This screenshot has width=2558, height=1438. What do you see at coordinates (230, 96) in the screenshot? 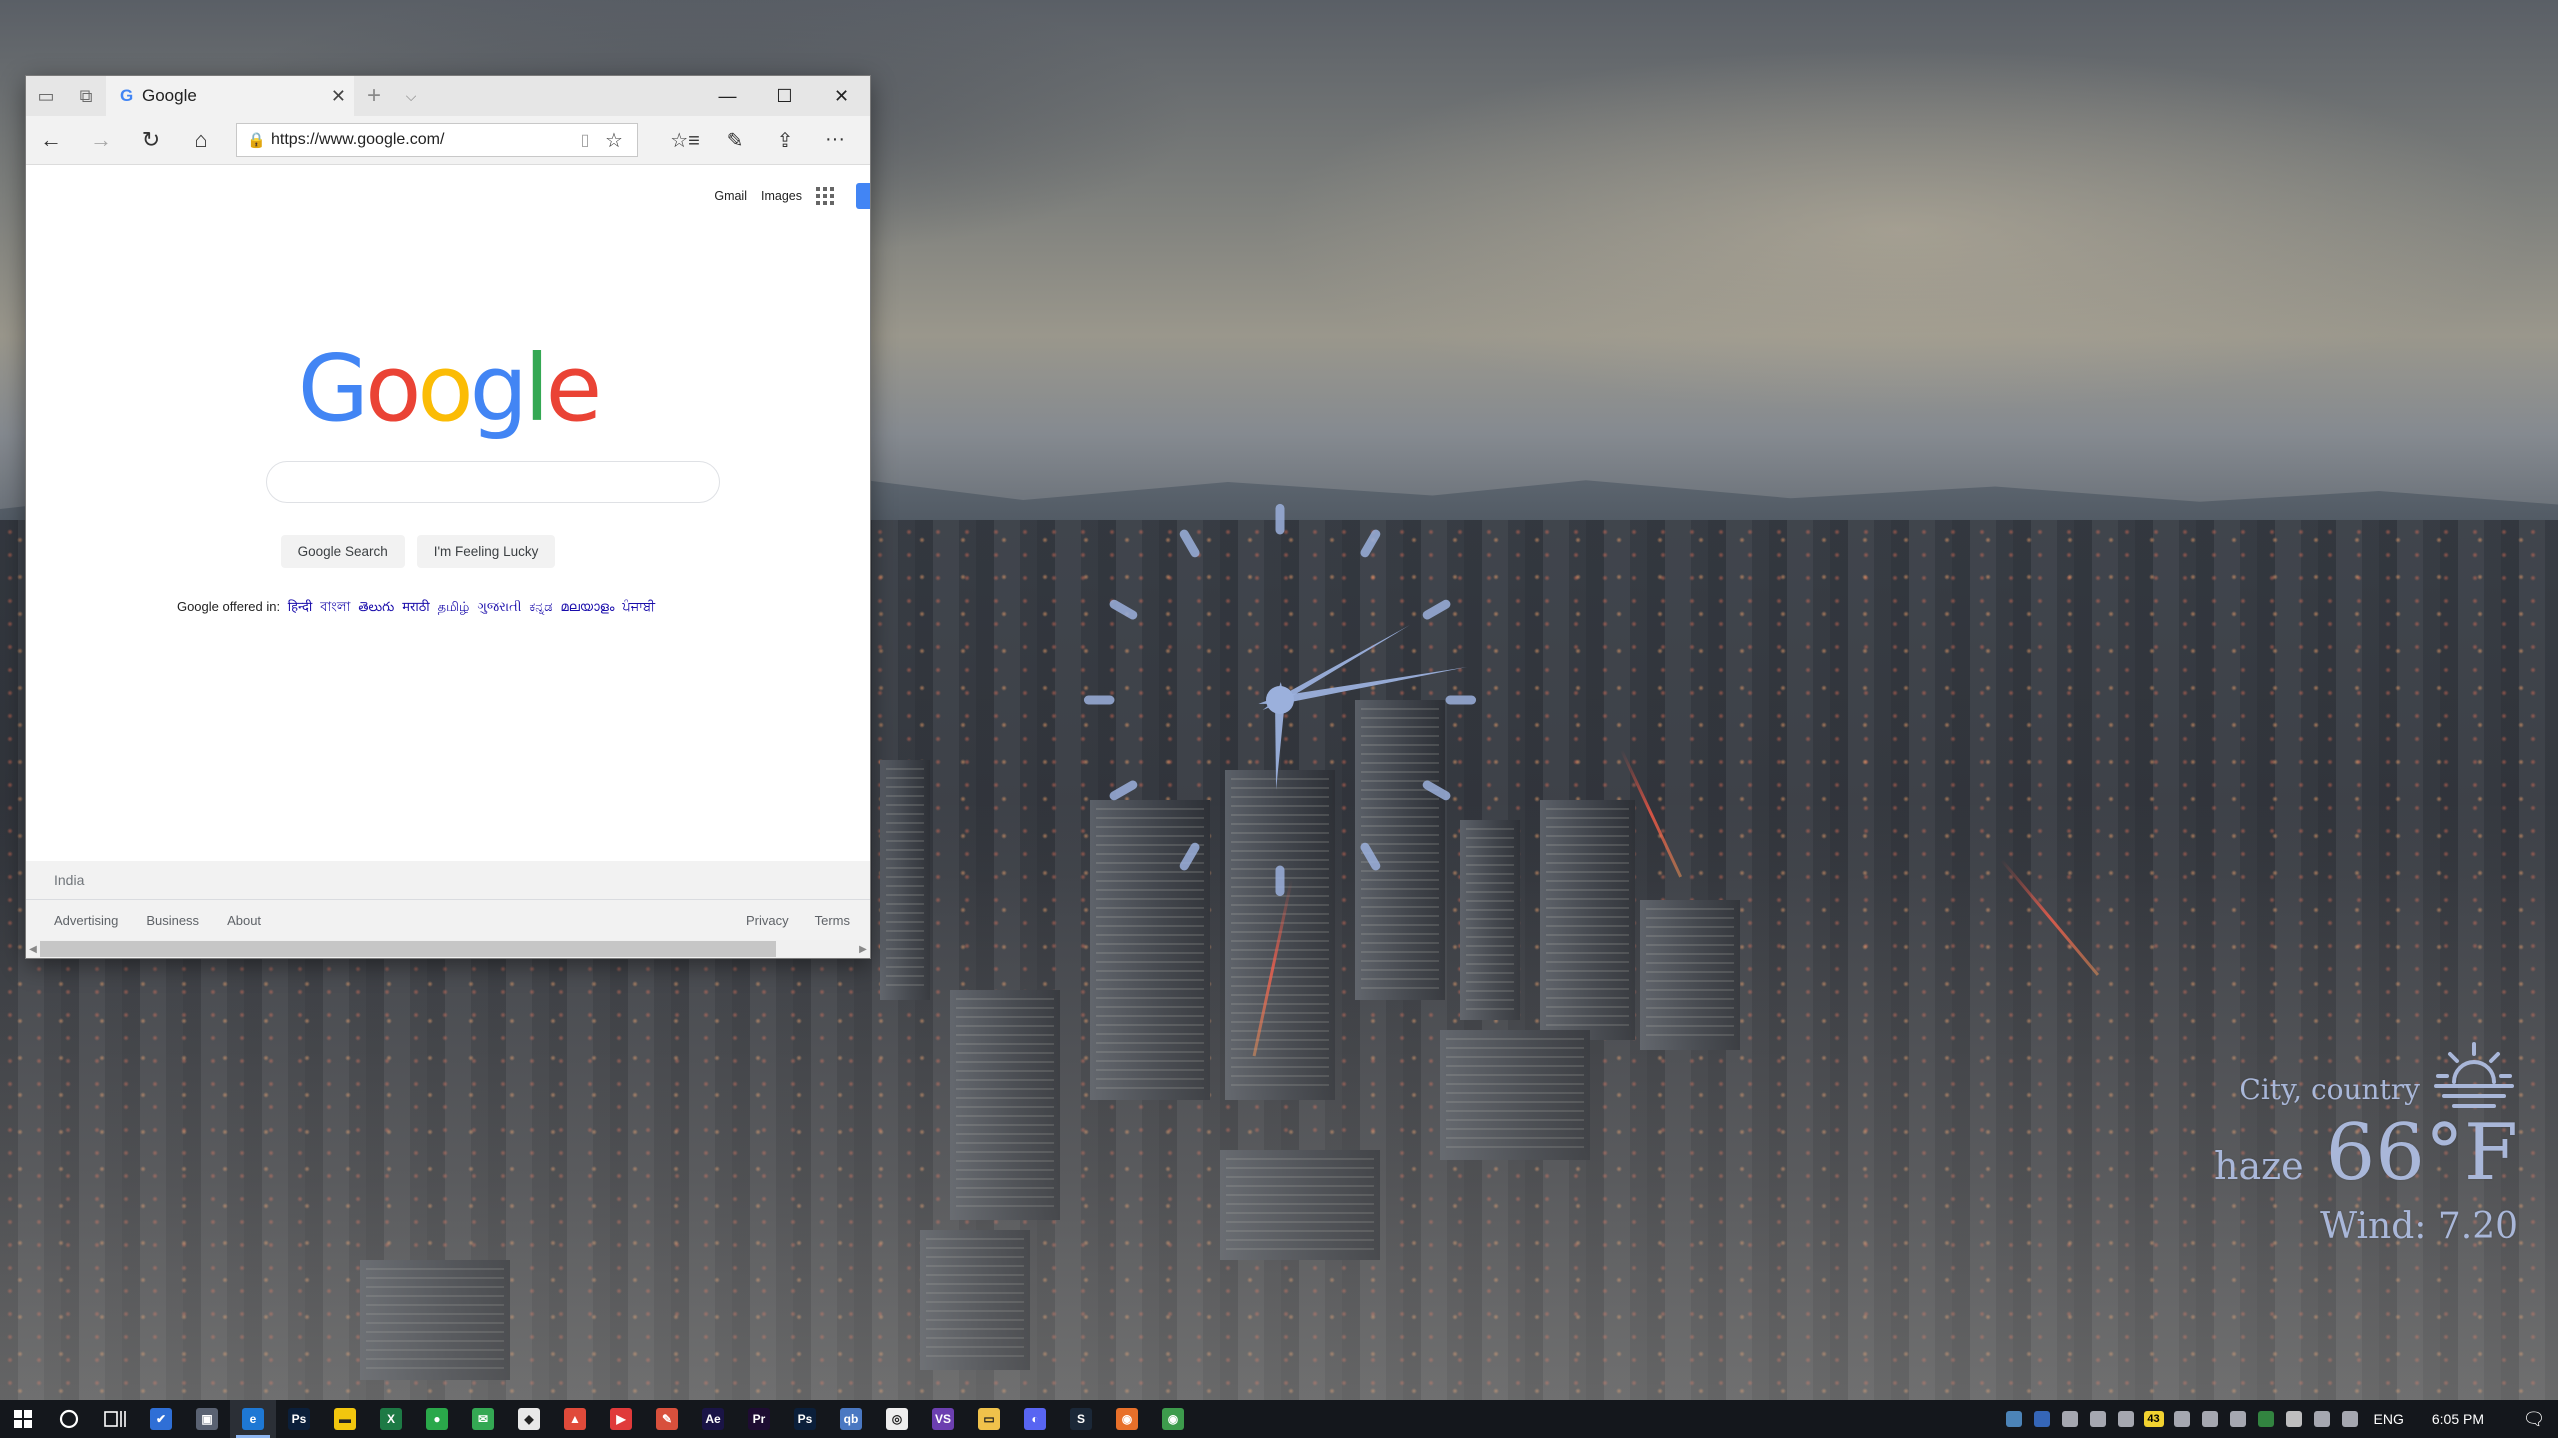
I see `tab-google: G Google ✕` at bounding box center [230, 96].